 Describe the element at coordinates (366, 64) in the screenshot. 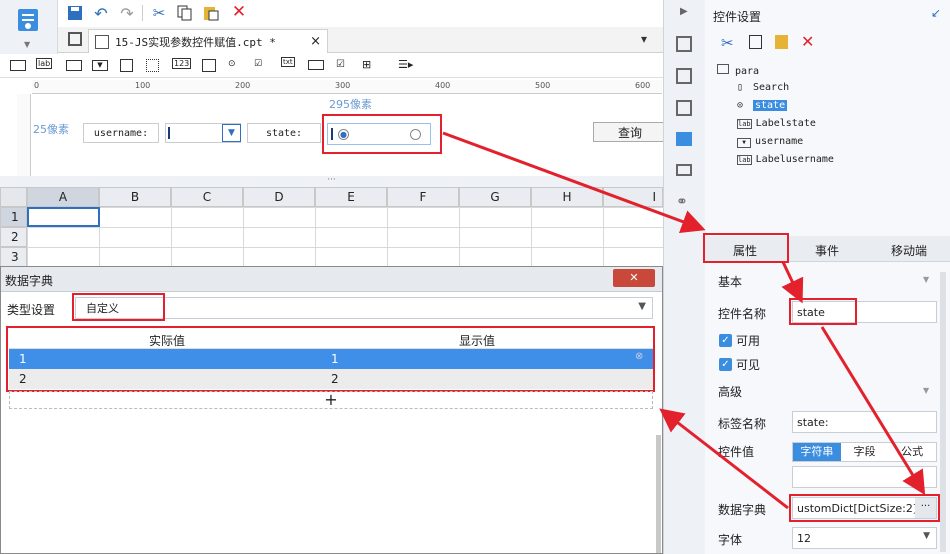

I see `tree-widget-icon: ⊞` at that location.